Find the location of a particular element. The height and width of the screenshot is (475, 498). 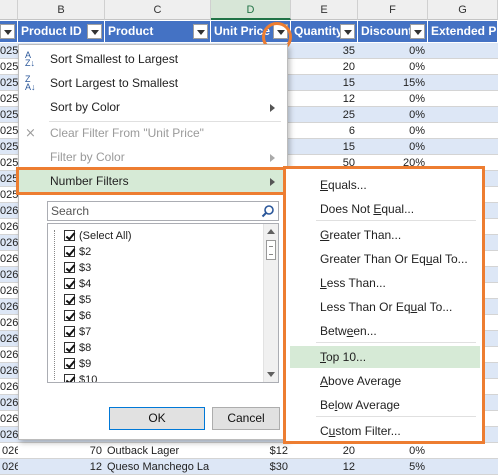

product-id-cell: 12 is located at coordinates (61, 467).